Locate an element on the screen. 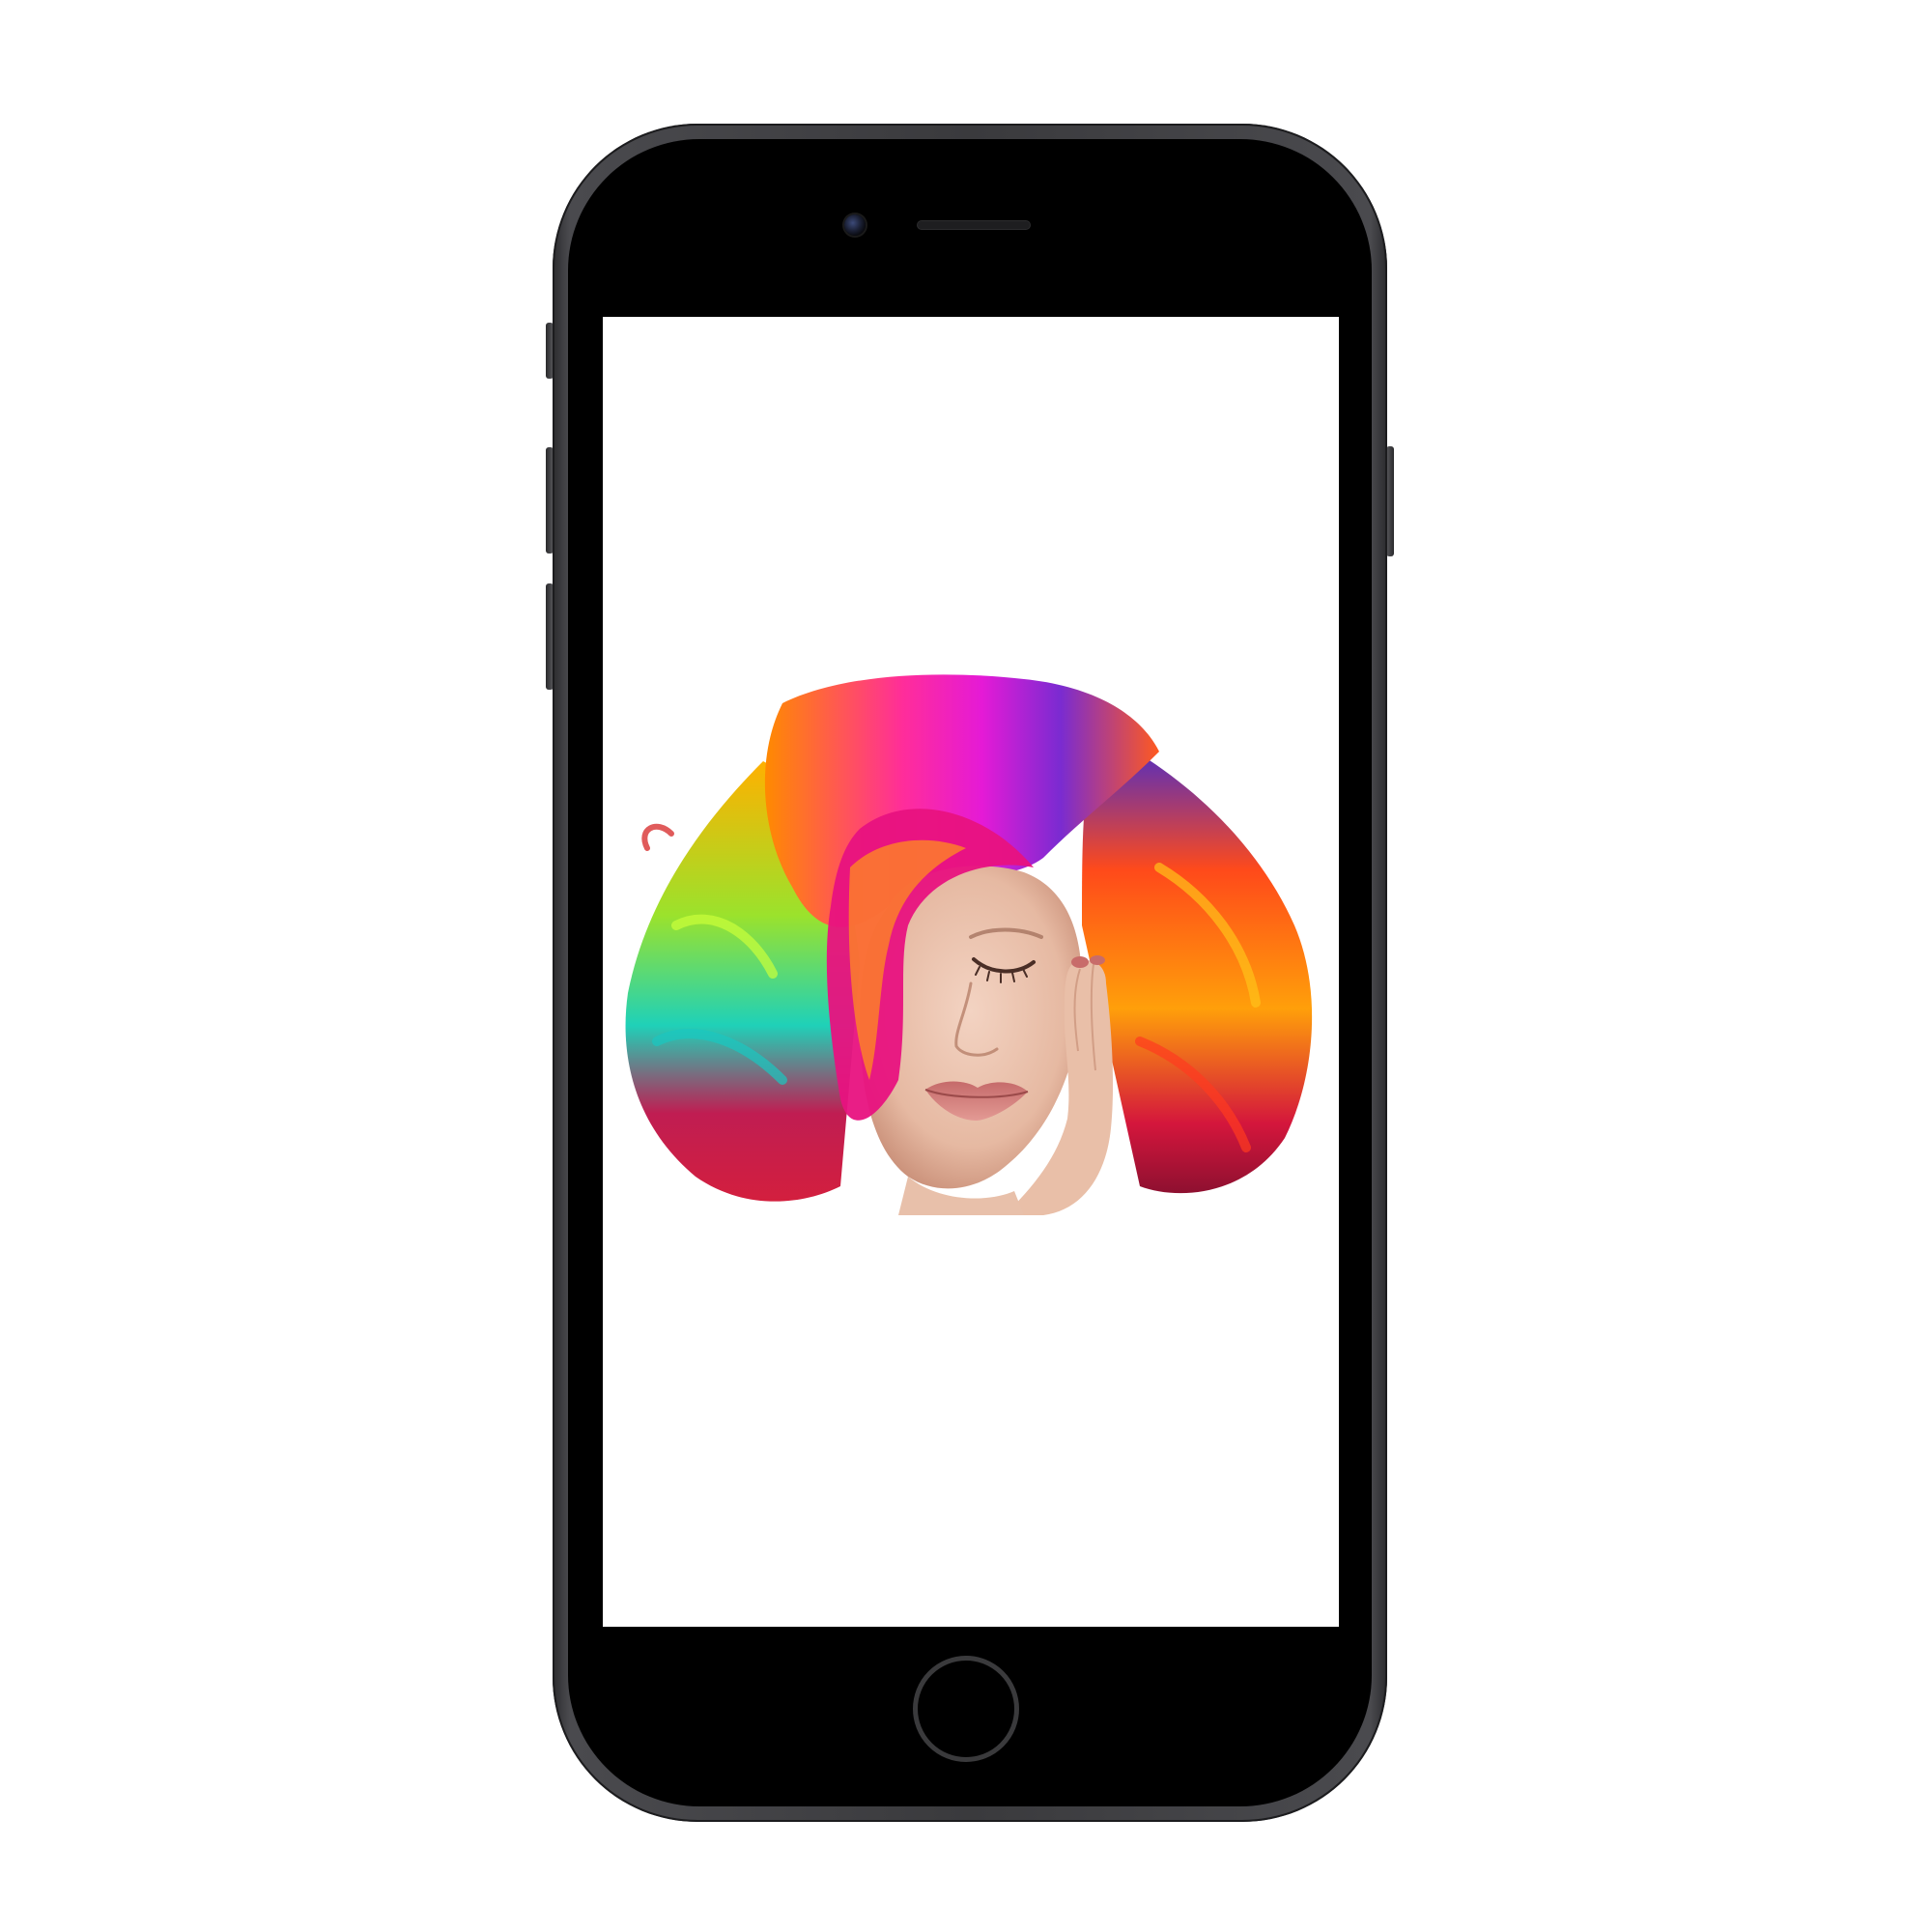 The image size is (1932, 1932). power-button is located at coordinates (1390, 501).